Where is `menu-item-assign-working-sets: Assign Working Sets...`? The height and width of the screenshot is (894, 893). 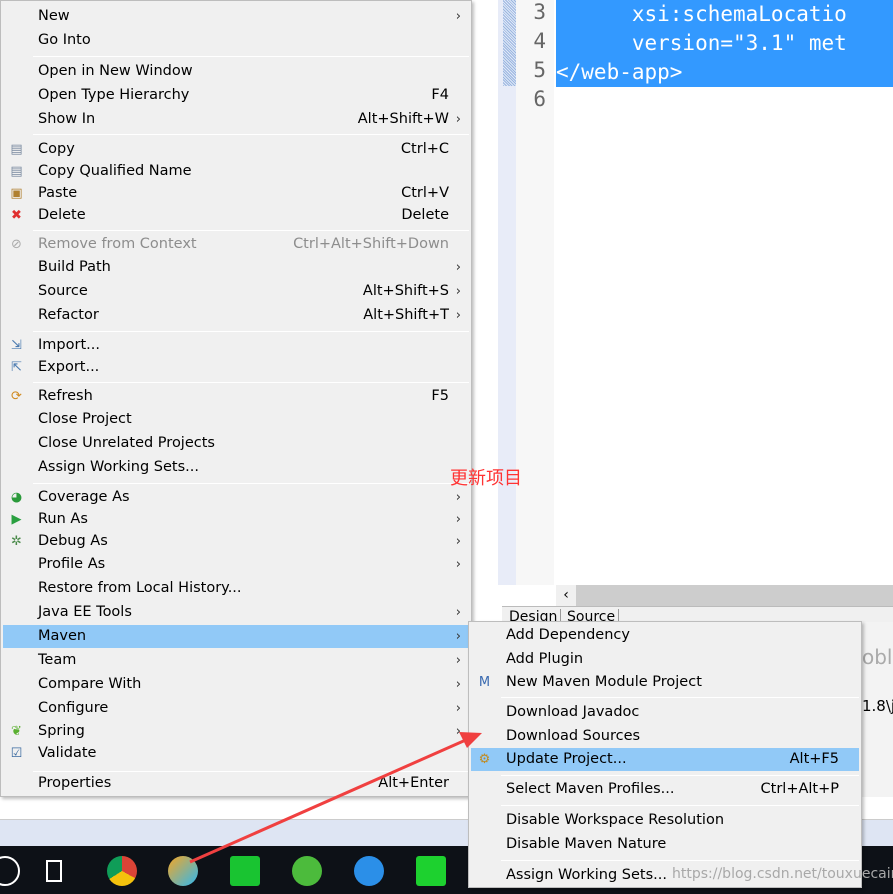 menu-item-assign-working-sets: Assign Working Sets... is located at coordinates (236, 467).